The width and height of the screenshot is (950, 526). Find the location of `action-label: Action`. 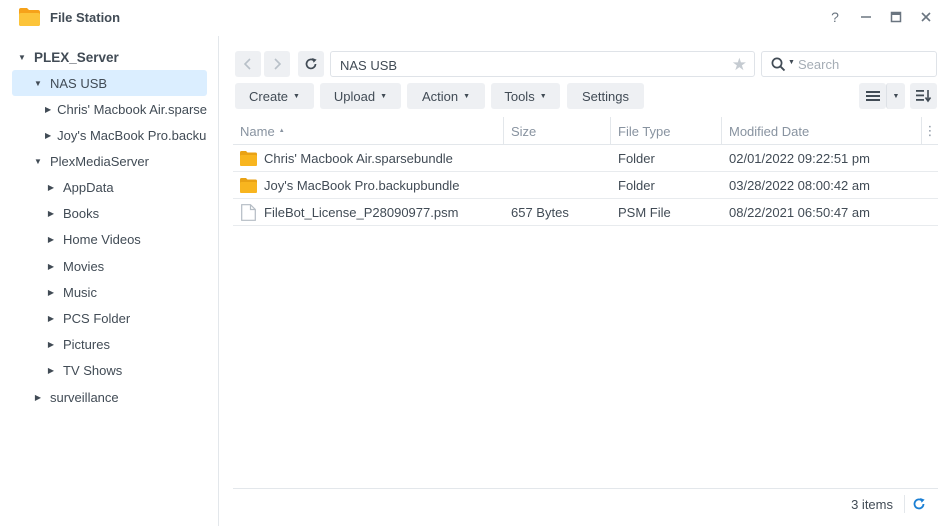

action-label: Action is located at coordinates (440, 96).